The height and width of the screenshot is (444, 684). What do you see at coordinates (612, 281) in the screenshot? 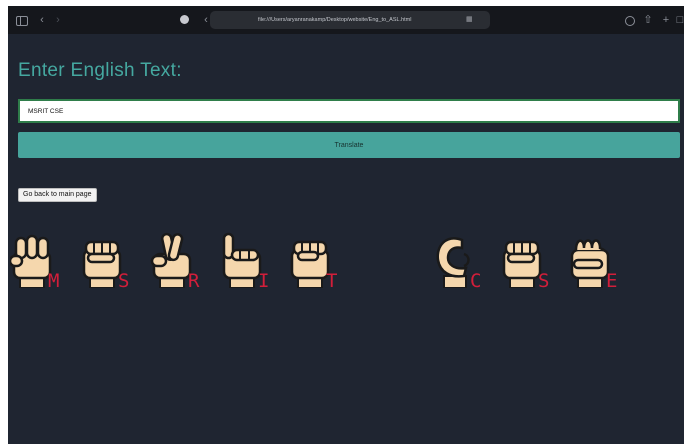
I see `sign-letter: E` at bounding box center [612, 281].